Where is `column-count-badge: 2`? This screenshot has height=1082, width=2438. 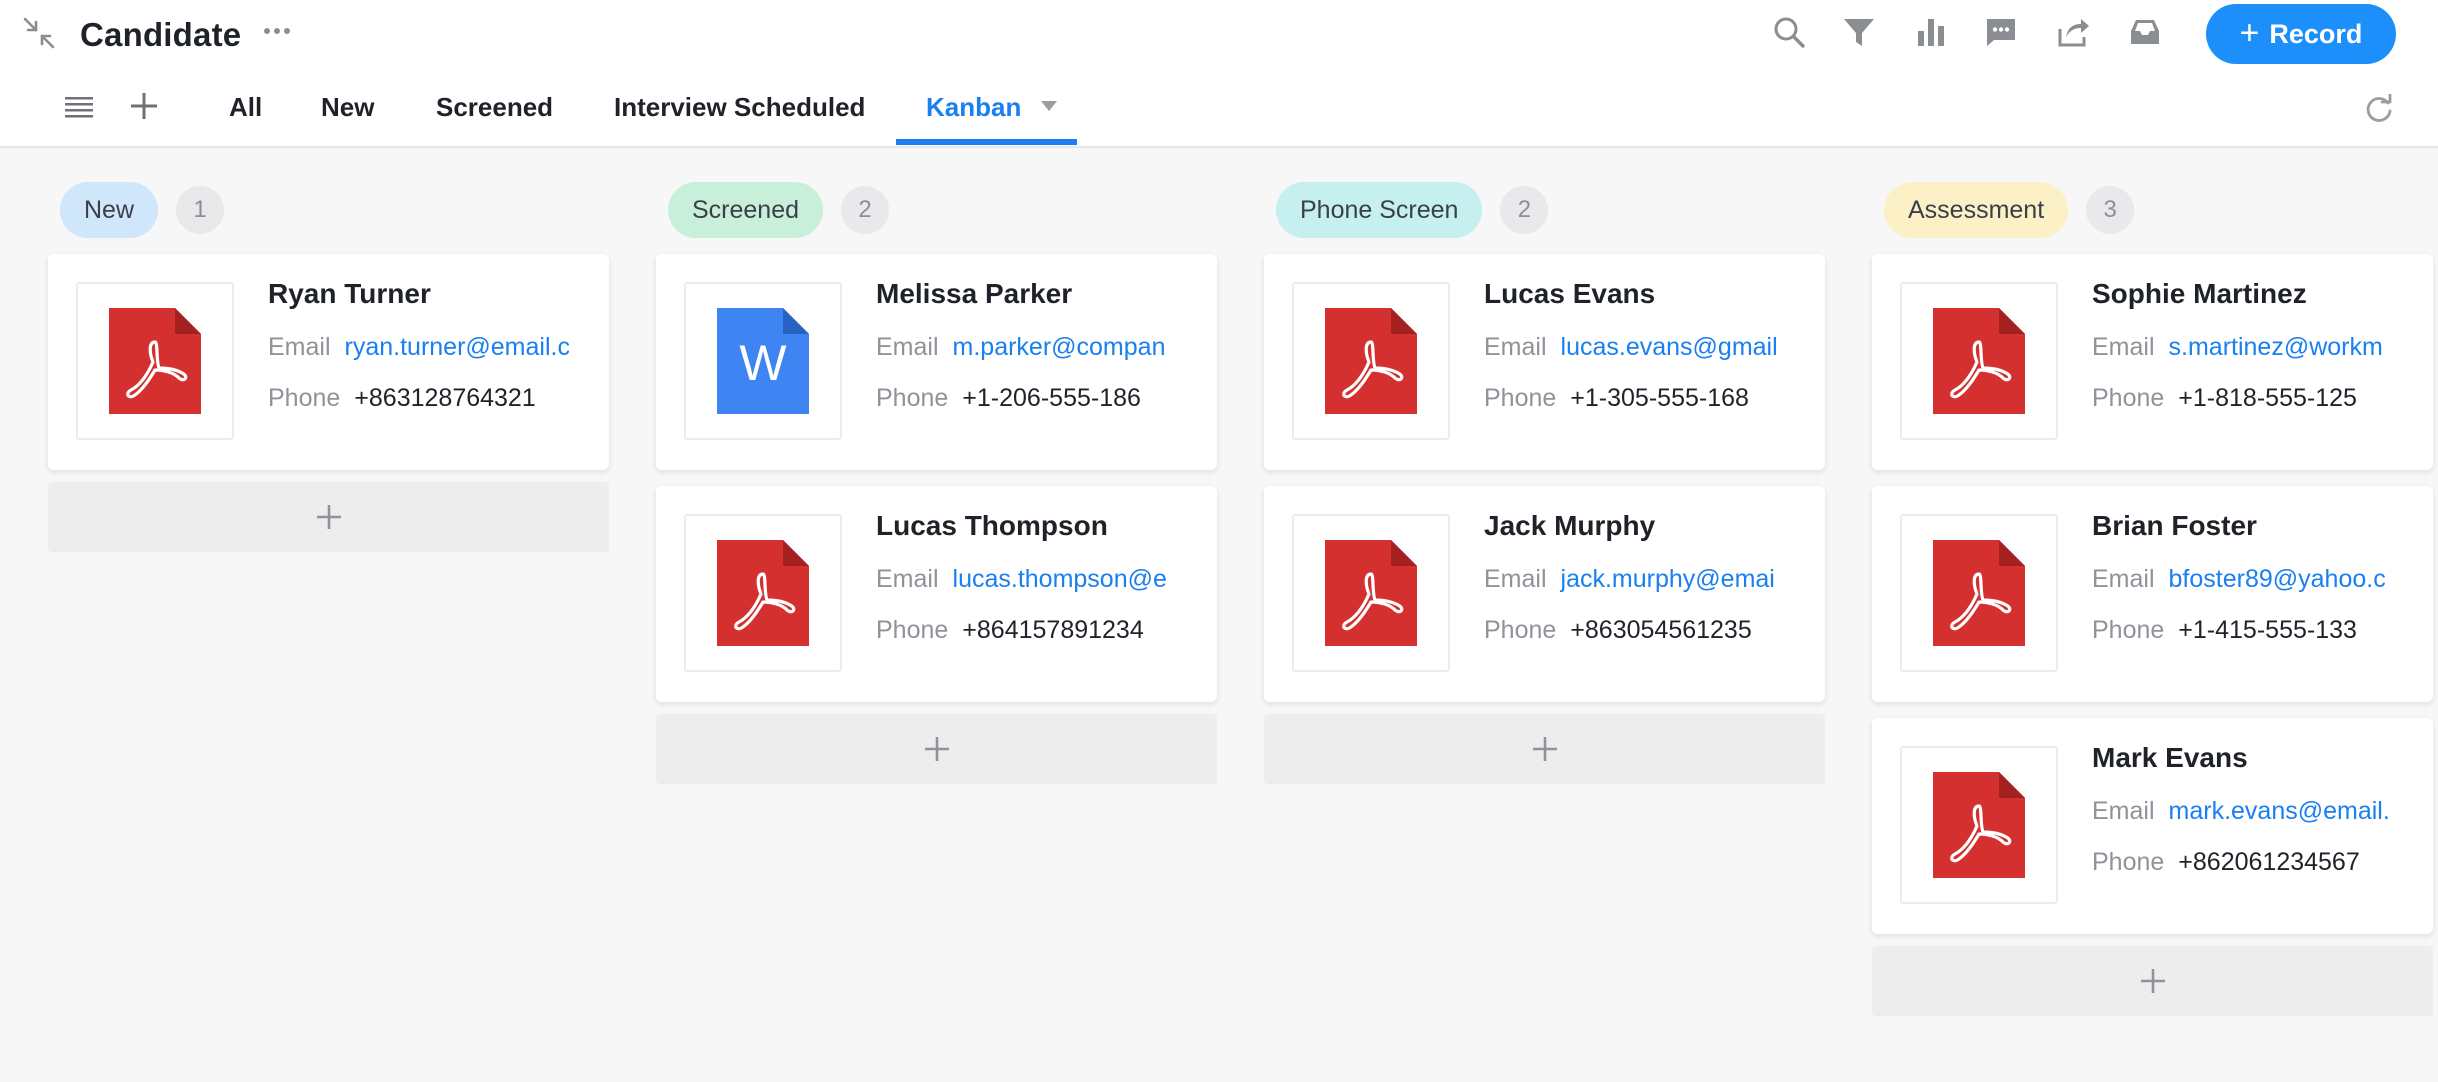 column-count-badge: 2 is located at coordinates (1524, 210).